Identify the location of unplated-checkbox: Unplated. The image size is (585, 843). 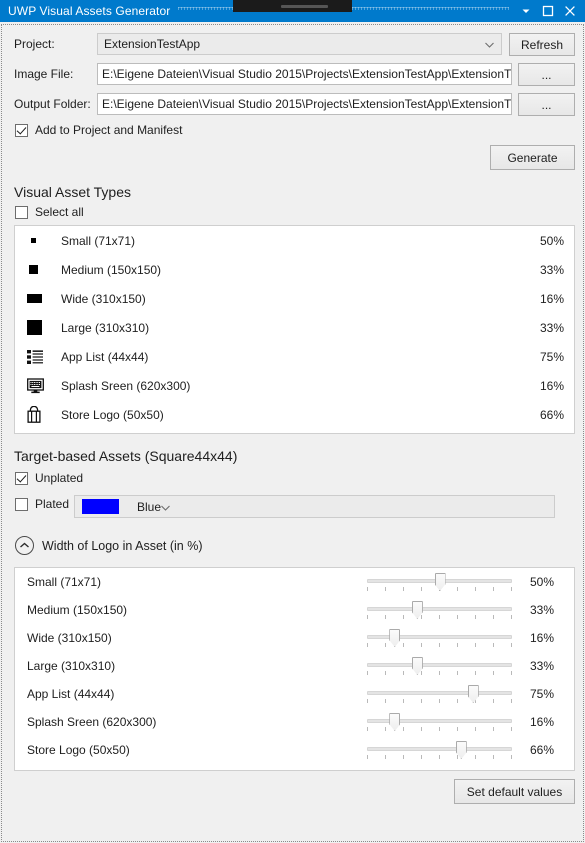
(49, 478).